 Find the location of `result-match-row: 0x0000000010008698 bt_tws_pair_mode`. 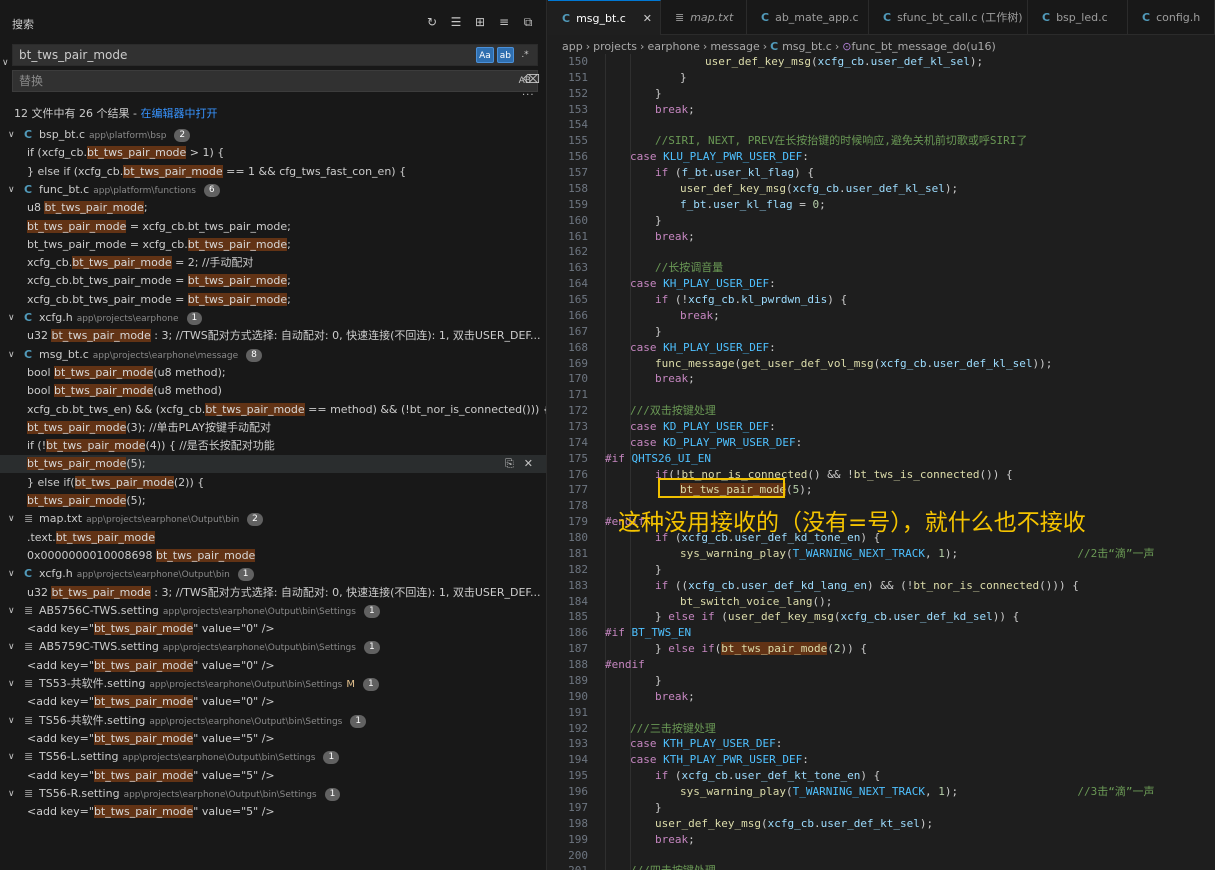

result-match-row: 0x0000000010008698 bt_tws_pair_mode is located at coordinates (273, 556).